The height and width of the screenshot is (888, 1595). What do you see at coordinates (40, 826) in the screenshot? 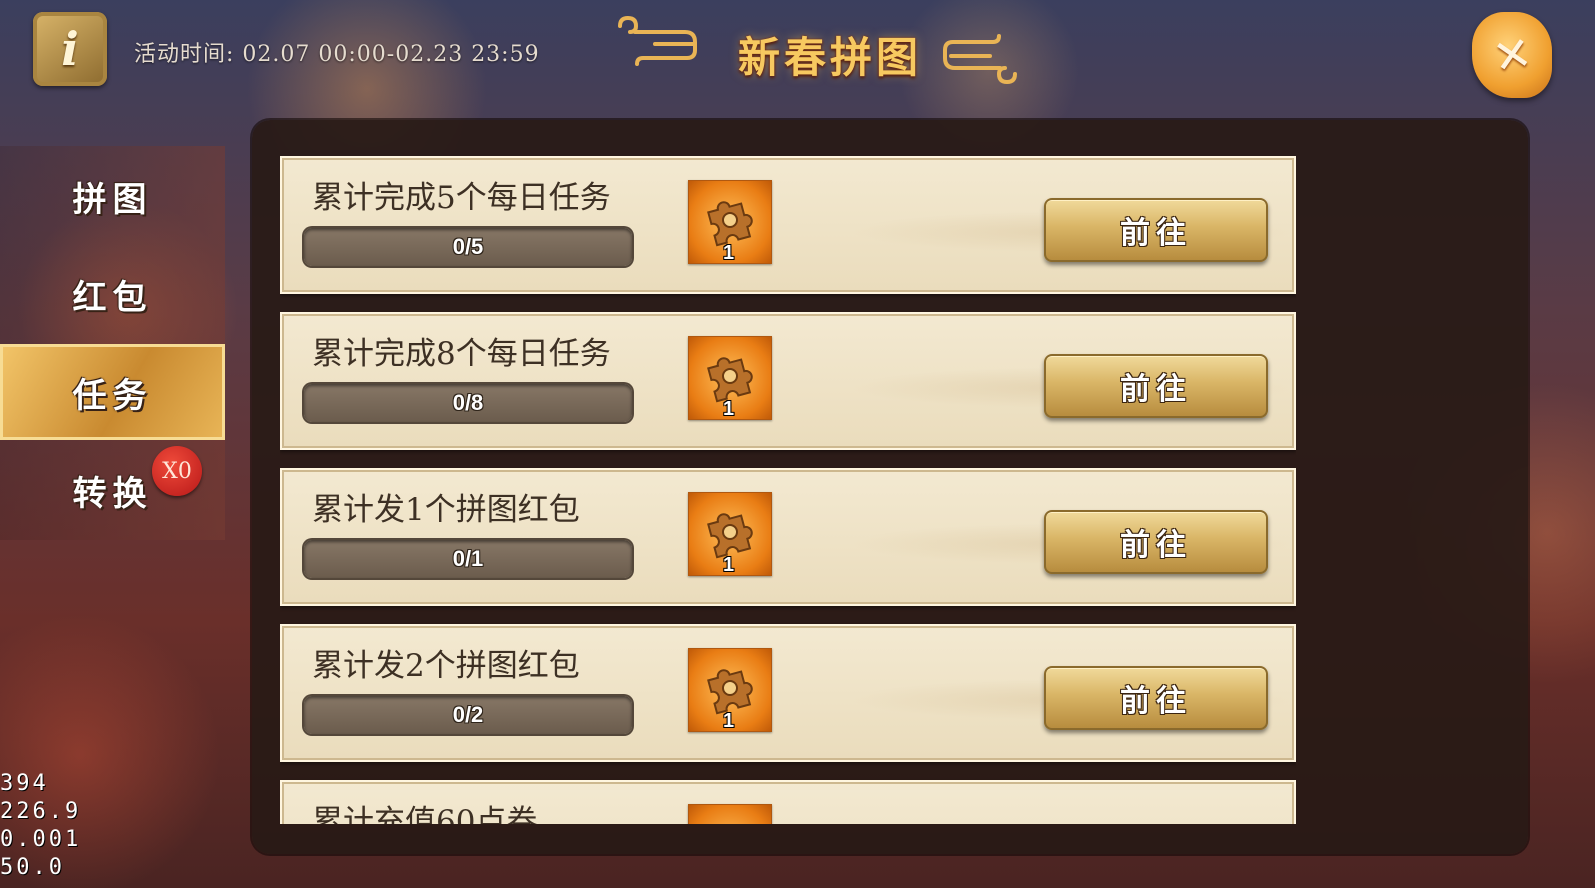
I see `debug-stats: 394 226.9 0.001 50.0` at bounding box center [40, 826].